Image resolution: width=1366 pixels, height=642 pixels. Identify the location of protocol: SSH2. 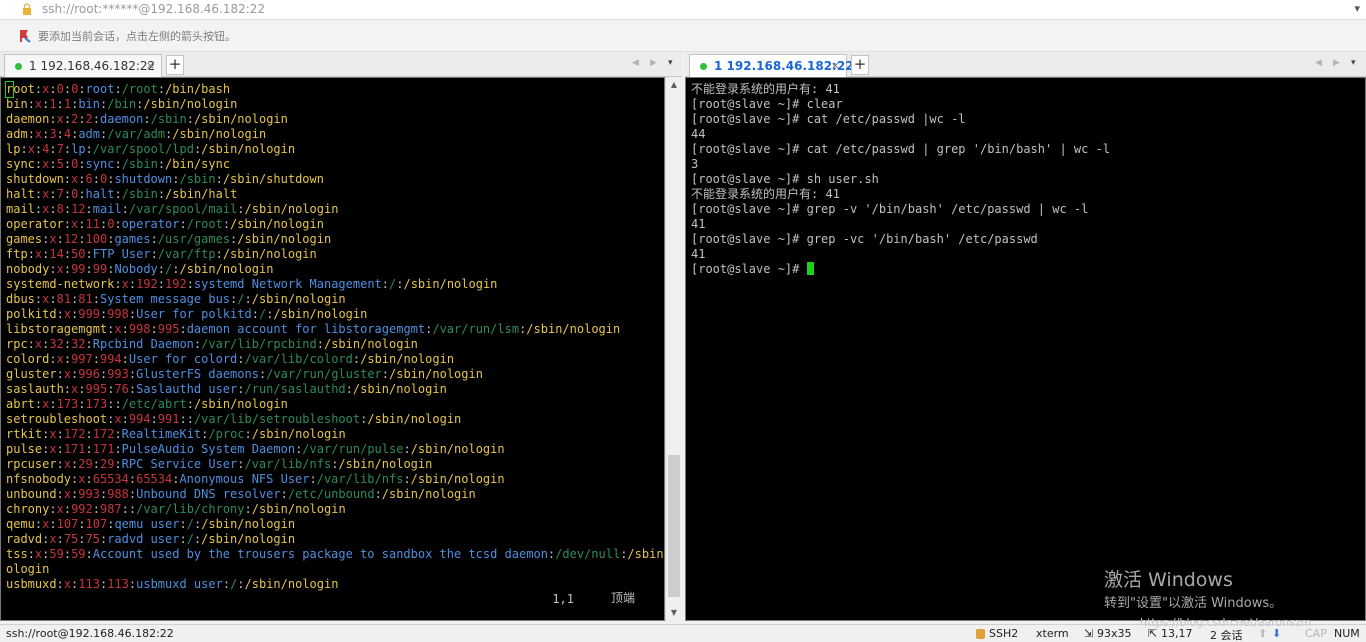
(1004, 633).